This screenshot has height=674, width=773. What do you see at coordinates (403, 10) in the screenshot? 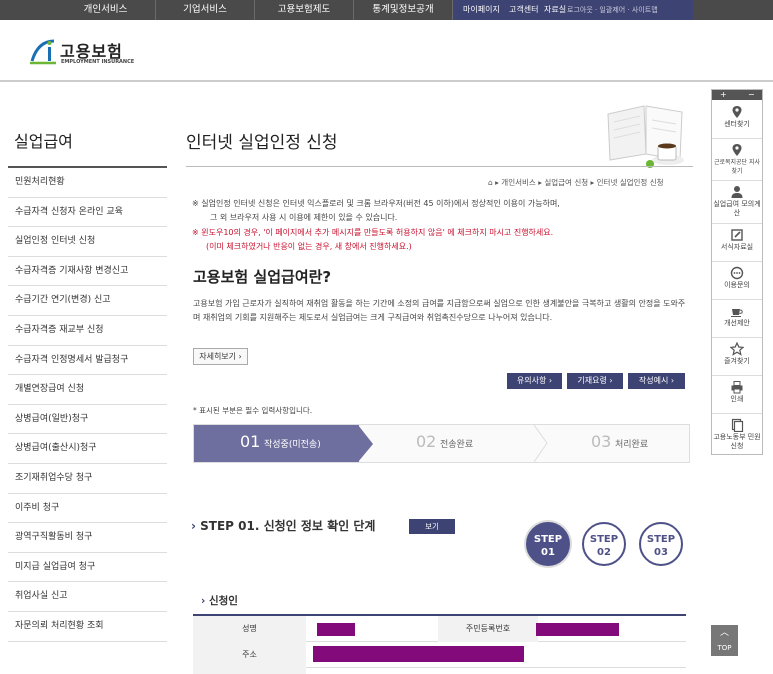
I see `gnb-stats: 통계및정보공개` at bounding box center [403, 10].